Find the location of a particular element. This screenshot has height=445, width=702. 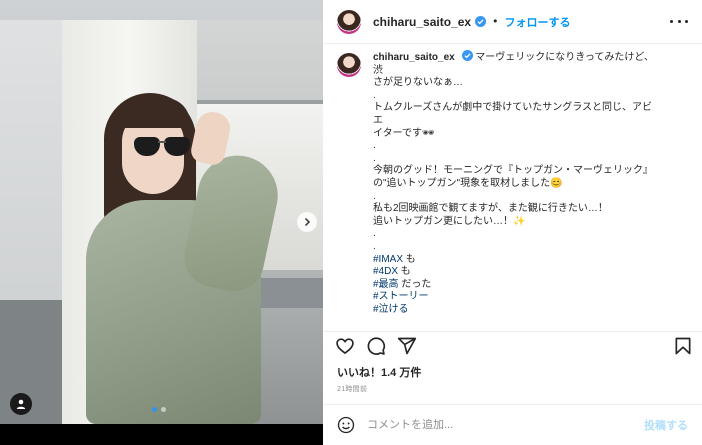

bookmark-icon is located at coordinates (683, 346).